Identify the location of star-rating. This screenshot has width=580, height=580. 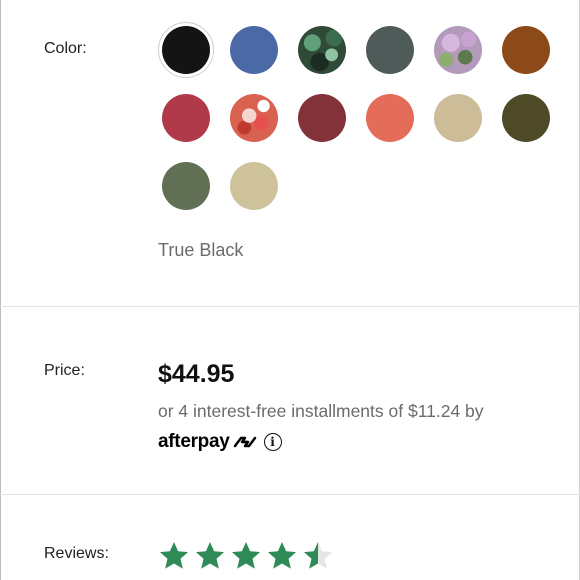
(246, 556).